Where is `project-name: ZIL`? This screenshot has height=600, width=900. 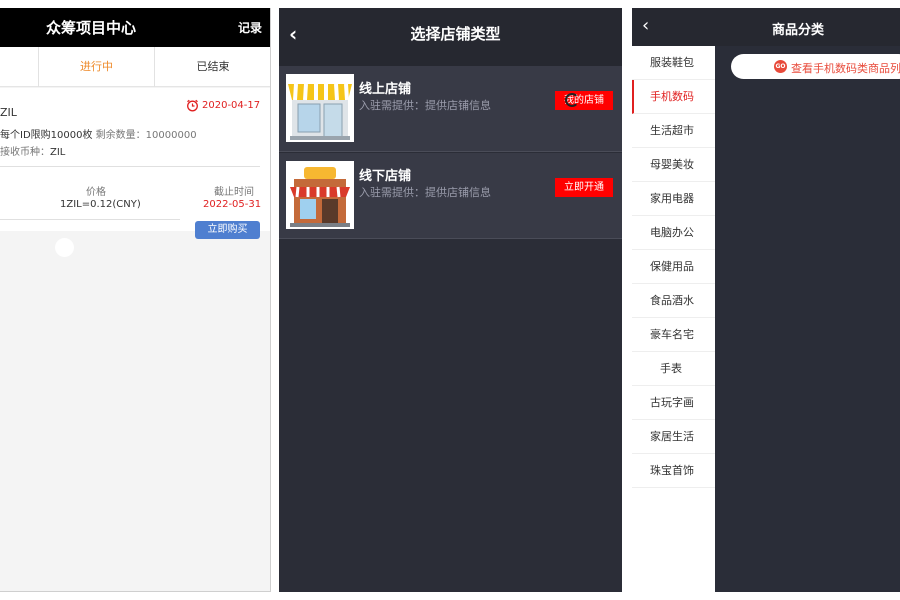
project-name: ZIL is located at coordinates (8, 112).